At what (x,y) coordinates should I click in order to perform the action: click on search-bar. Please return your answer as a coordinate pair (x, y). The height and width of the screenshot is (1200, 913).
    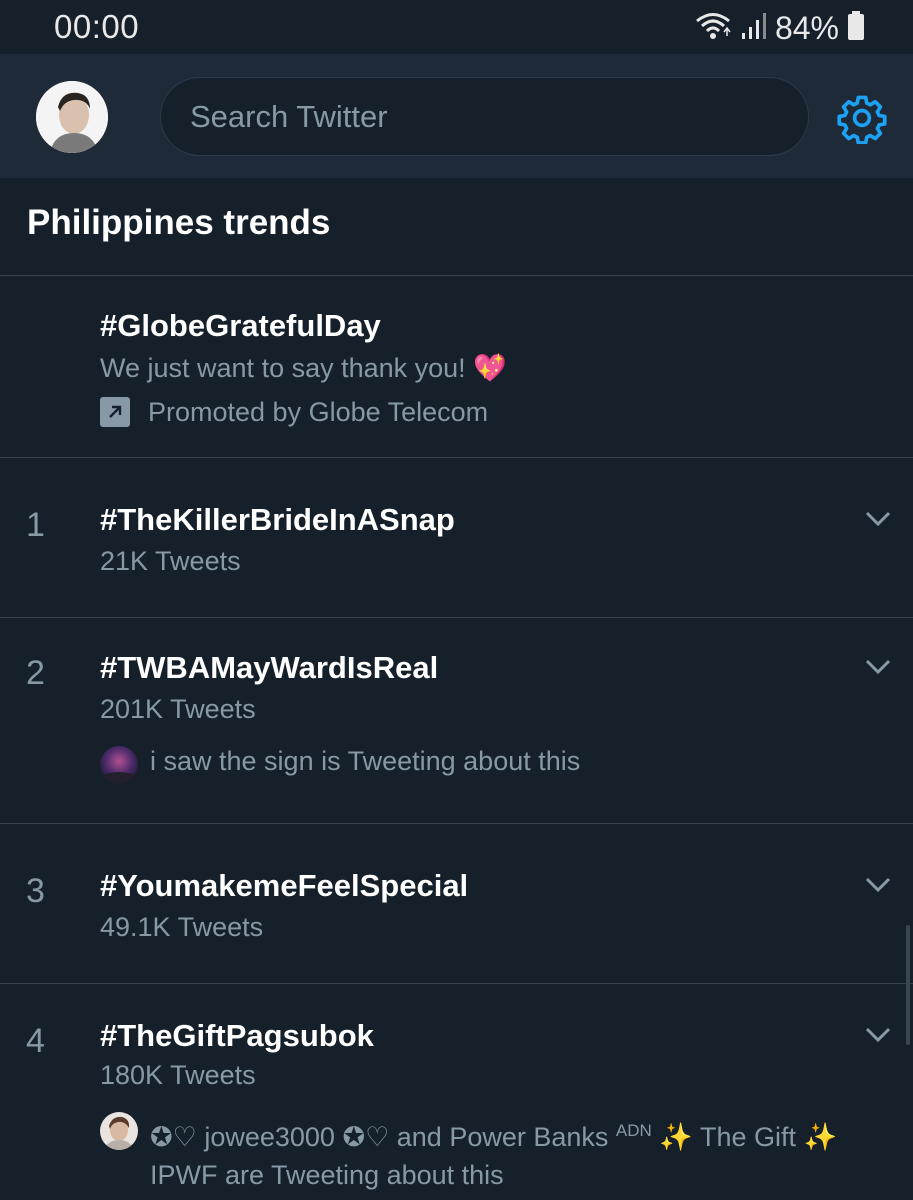
    Looking at the image, I should click on (484, 116).